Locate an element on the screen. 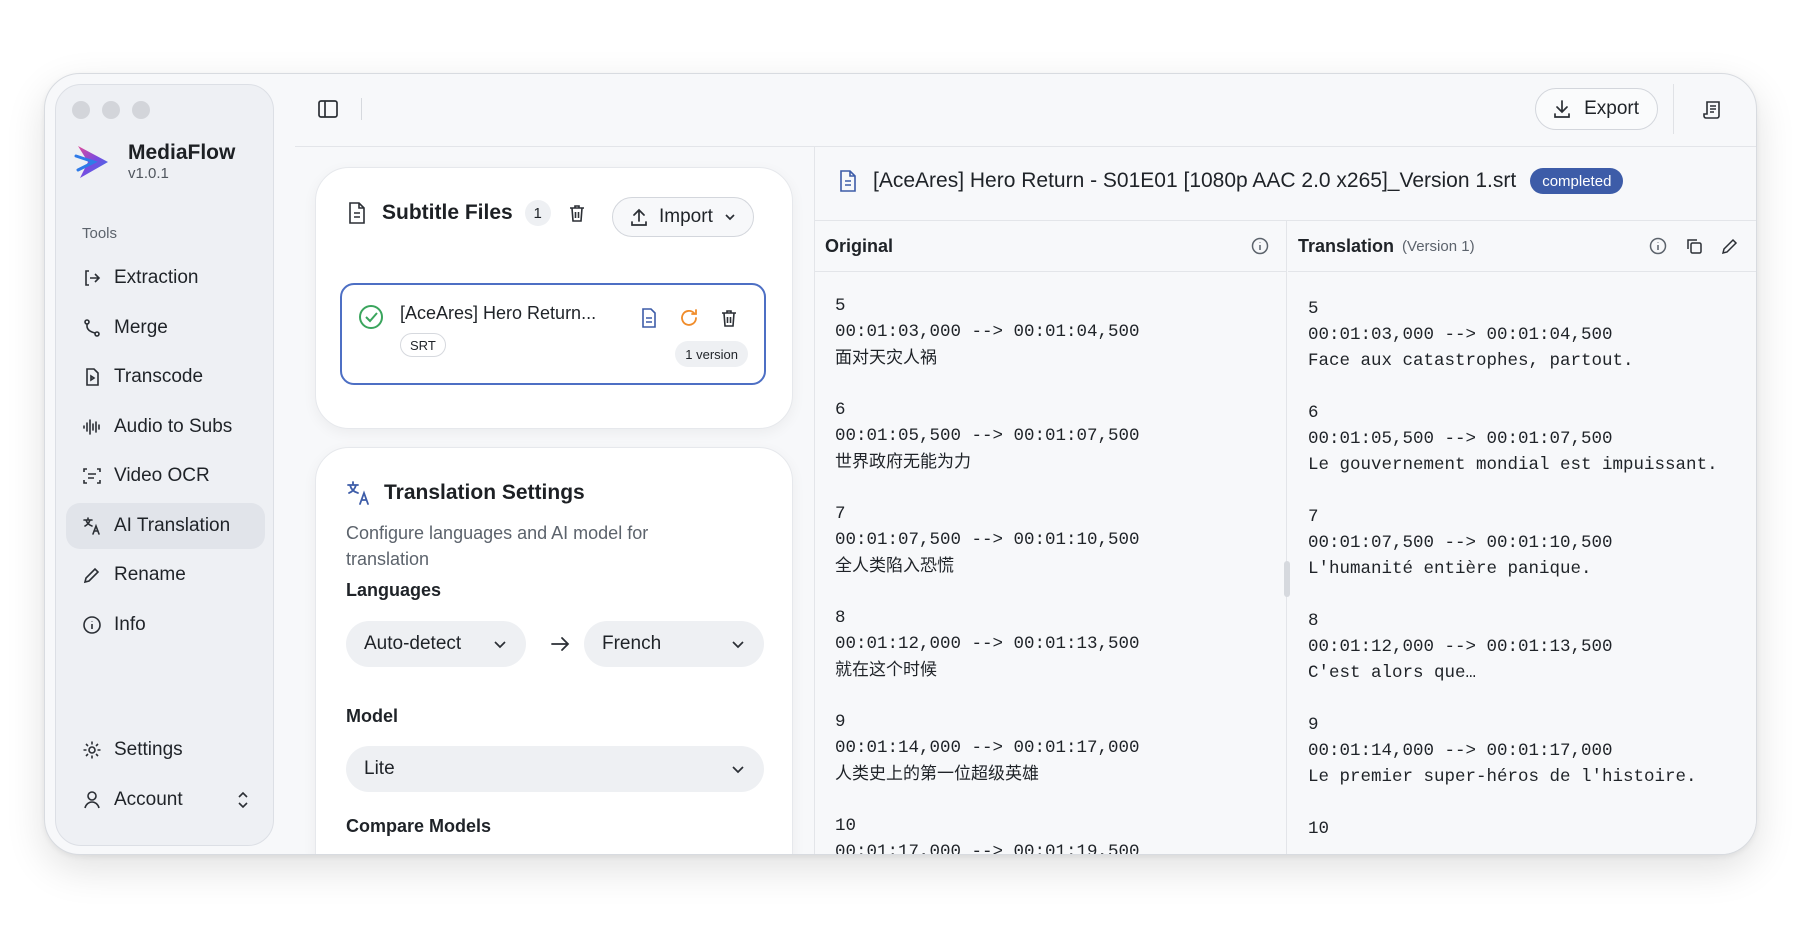  translation-pane-header: Translation (Version 1) is located at coordinates (1522, 246).